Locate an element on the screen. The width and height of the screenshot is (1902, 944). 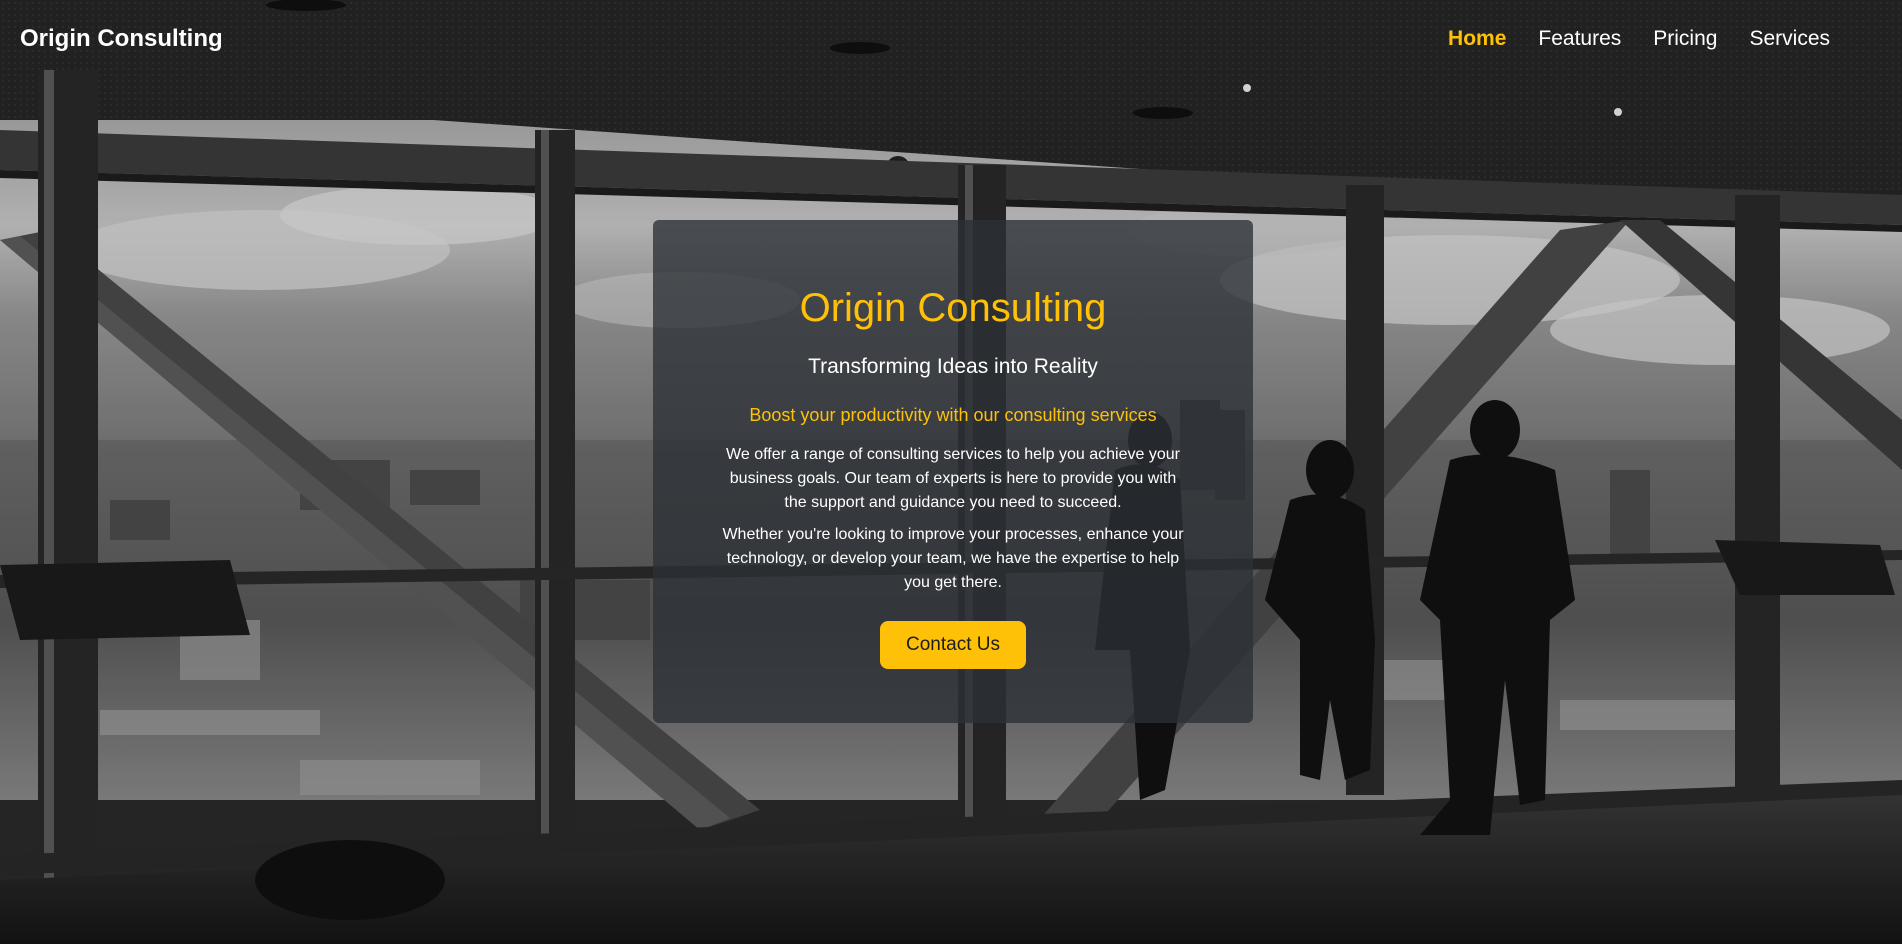
nav-links: Home Features Pricing Services is located at coordinates (1639, 39).